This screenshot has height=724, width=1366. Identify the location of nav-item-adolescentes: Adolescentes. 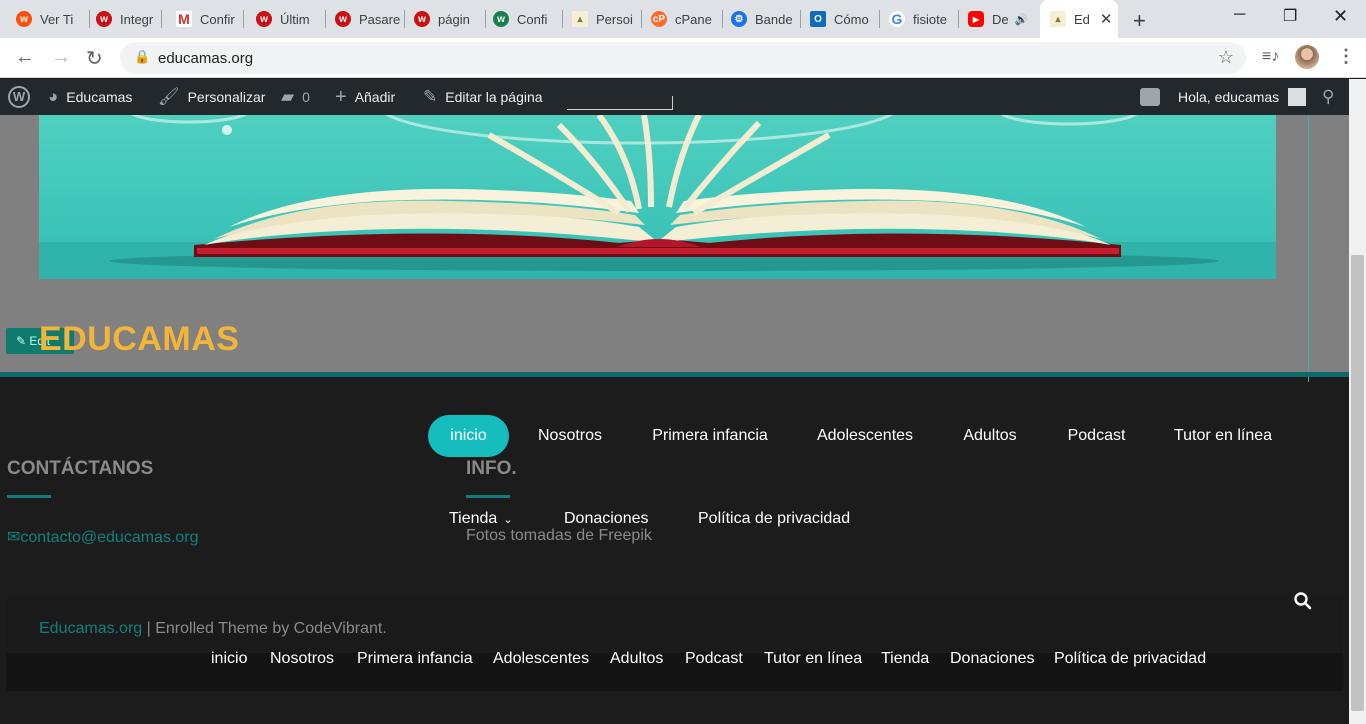
(865, 436).